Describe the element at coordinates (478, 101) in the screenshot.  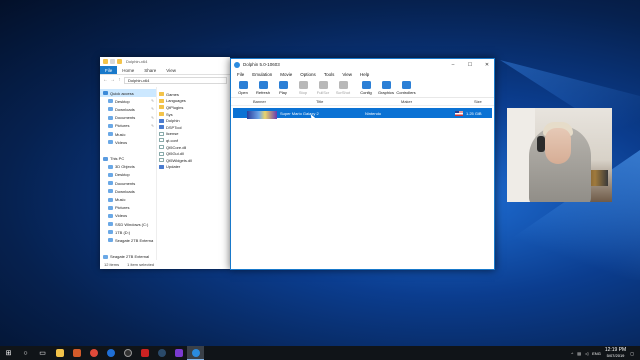
I see `column-size: Size` at that location.